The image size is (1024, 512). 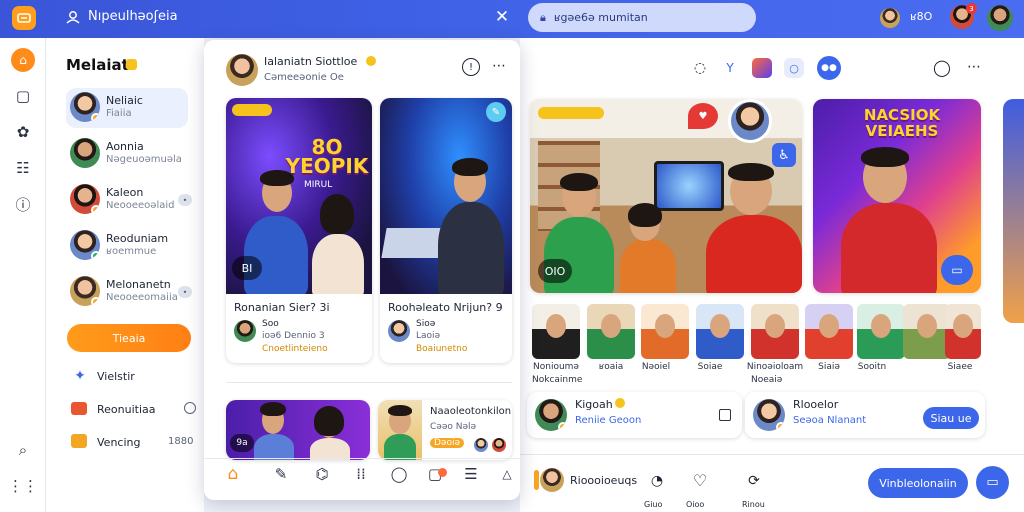 What do you see at coordinates (127, 154) in the screenshot?
I see `contact-item: Aonnia Nəgeuoəmuəla` at bounding box center [127, 154].